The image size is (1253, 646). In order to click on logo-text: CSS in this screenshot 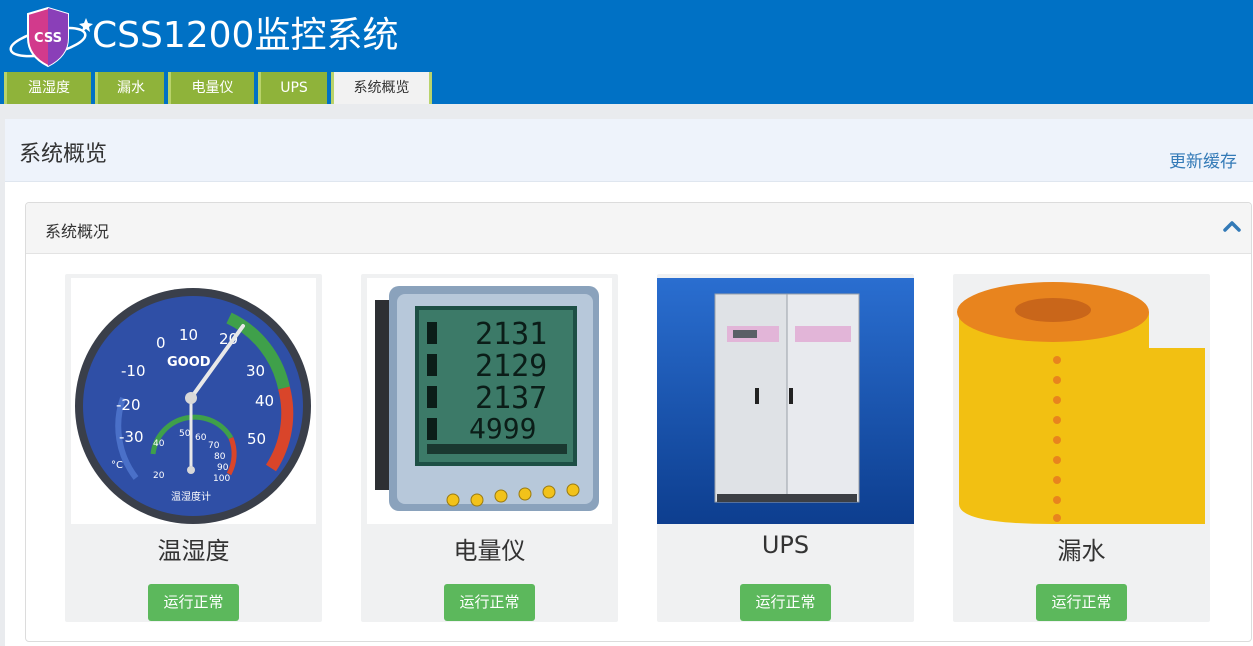, I will do `click(48, 38)`.